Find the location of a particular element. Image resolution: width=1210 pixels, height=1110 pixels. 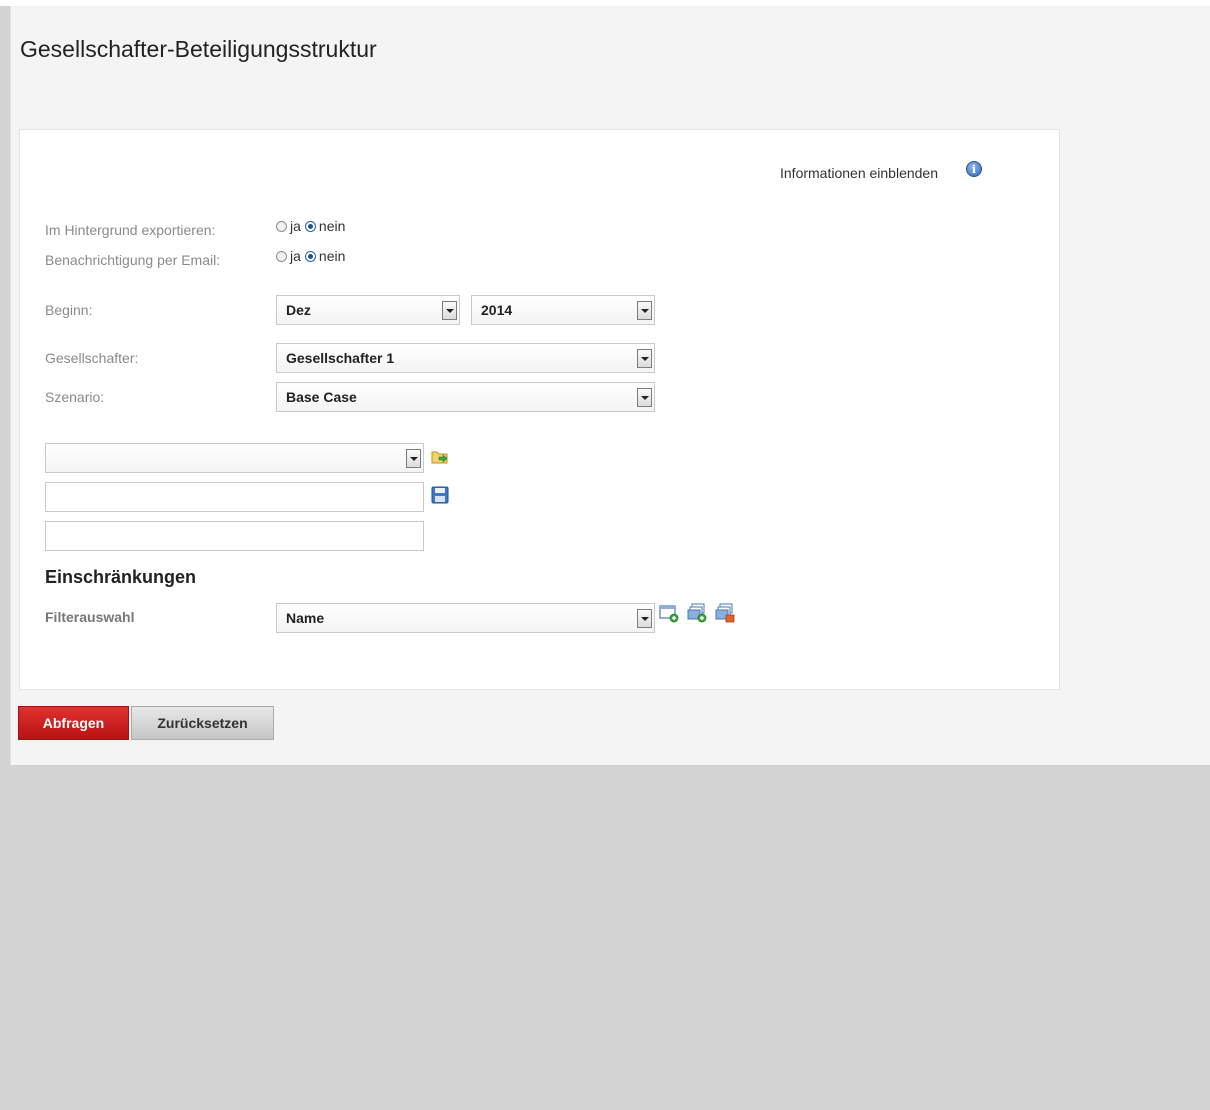

szenario-select: Base Case is located at coordinates (465, 397).